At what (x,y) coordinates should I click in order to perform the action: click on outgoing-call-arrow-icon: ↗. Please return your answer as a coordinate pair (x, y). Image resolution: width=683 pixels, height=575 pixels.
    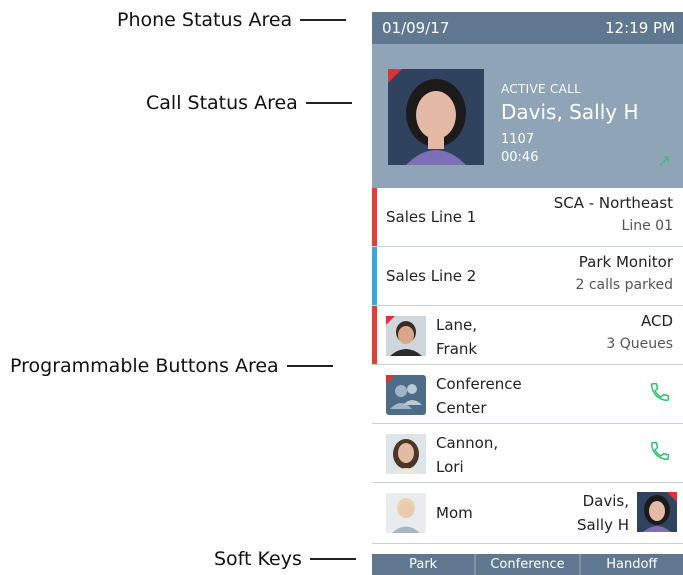
    Looking at the image, I should click on (664, 160).